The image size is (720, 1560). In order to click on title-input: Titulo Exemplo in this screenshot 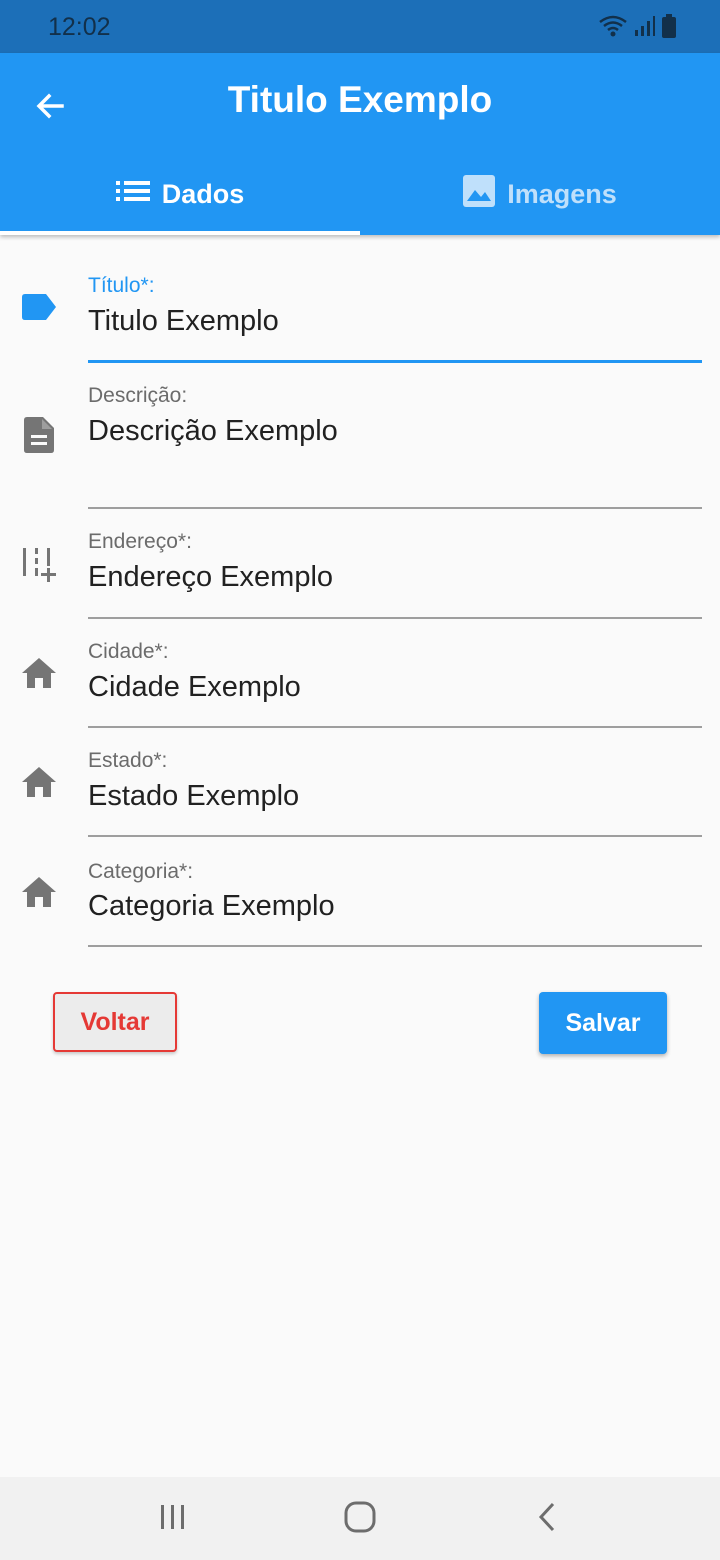, I will do `click(183, 321)`.